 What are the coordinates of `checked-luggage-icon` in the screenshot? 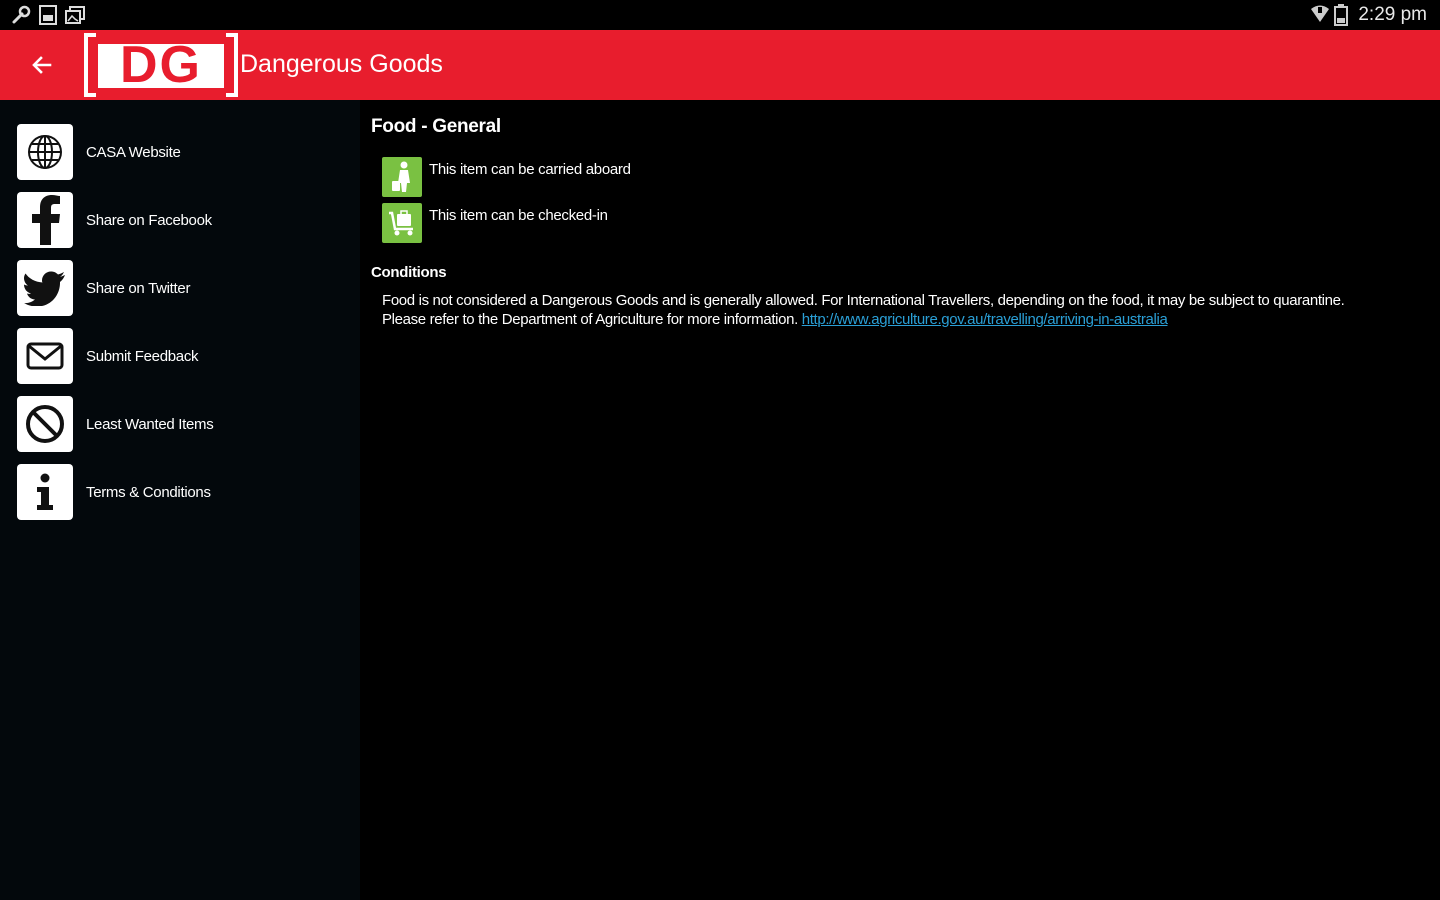 It's located at (401, 223).